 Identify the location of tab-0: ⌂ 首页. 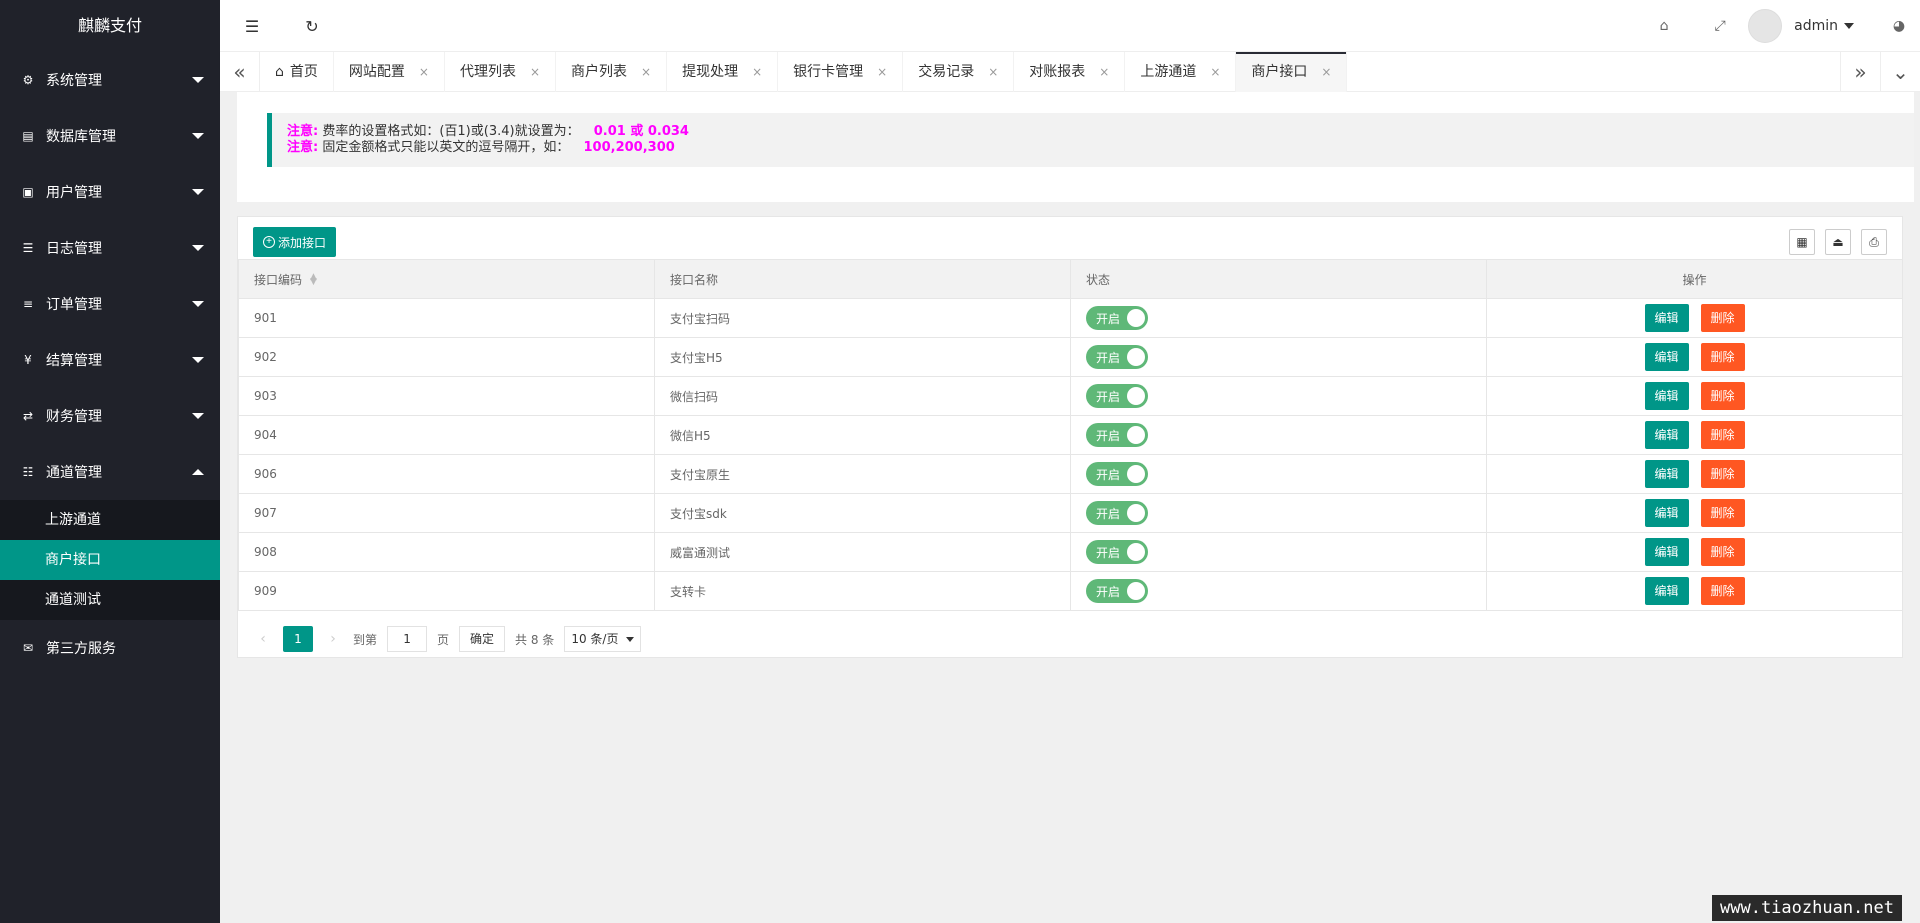
(297, 72).